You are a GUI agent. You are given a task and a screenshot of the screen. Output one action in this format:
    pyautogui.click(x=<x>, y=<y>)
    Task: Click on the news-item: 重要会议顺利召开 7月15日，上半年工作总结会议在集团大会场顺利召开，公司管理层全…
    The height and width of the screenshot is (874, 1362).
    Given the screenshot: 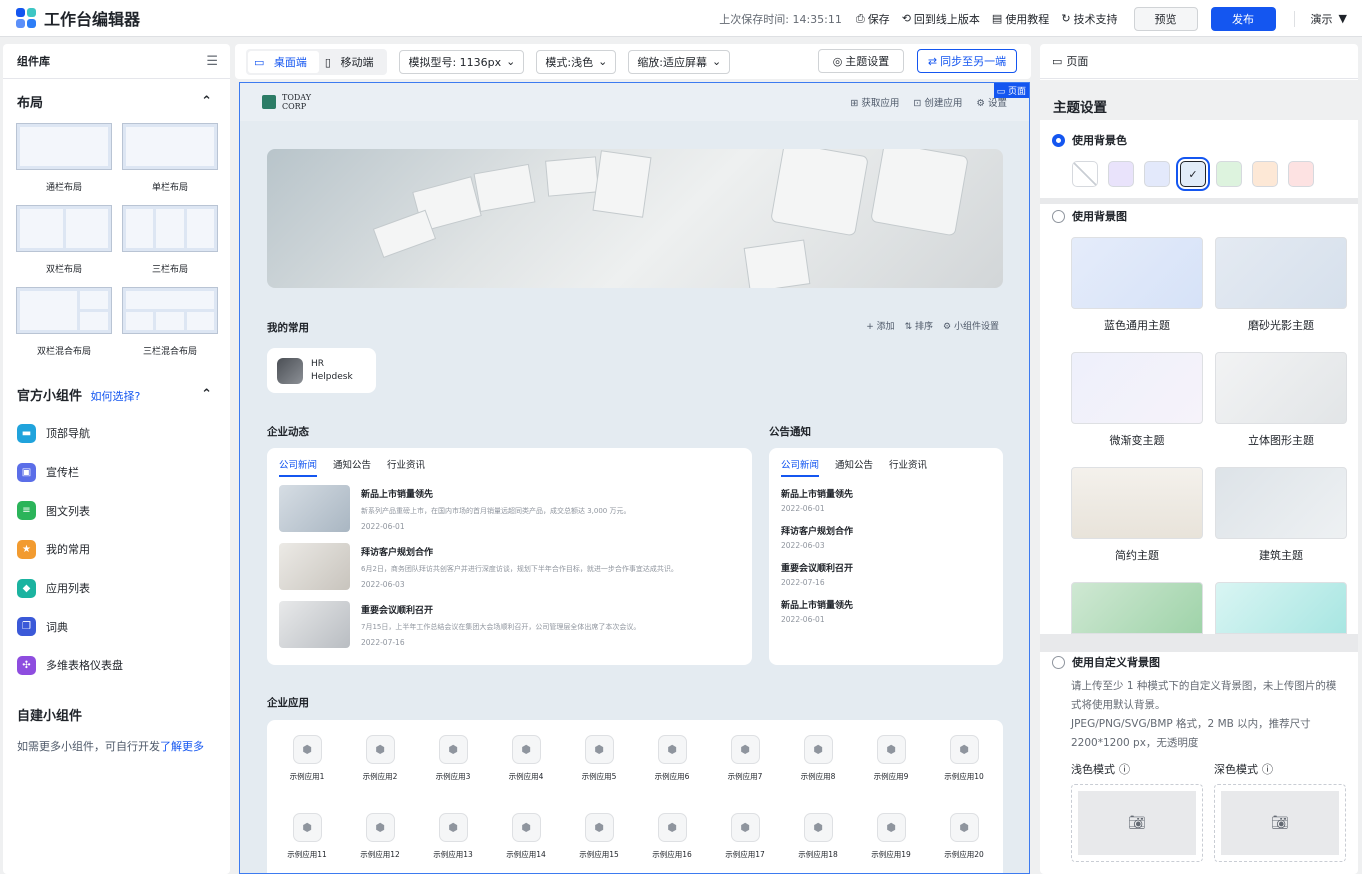 What is the action you would take?
    pyautogui.click(x=515, y=624)
    